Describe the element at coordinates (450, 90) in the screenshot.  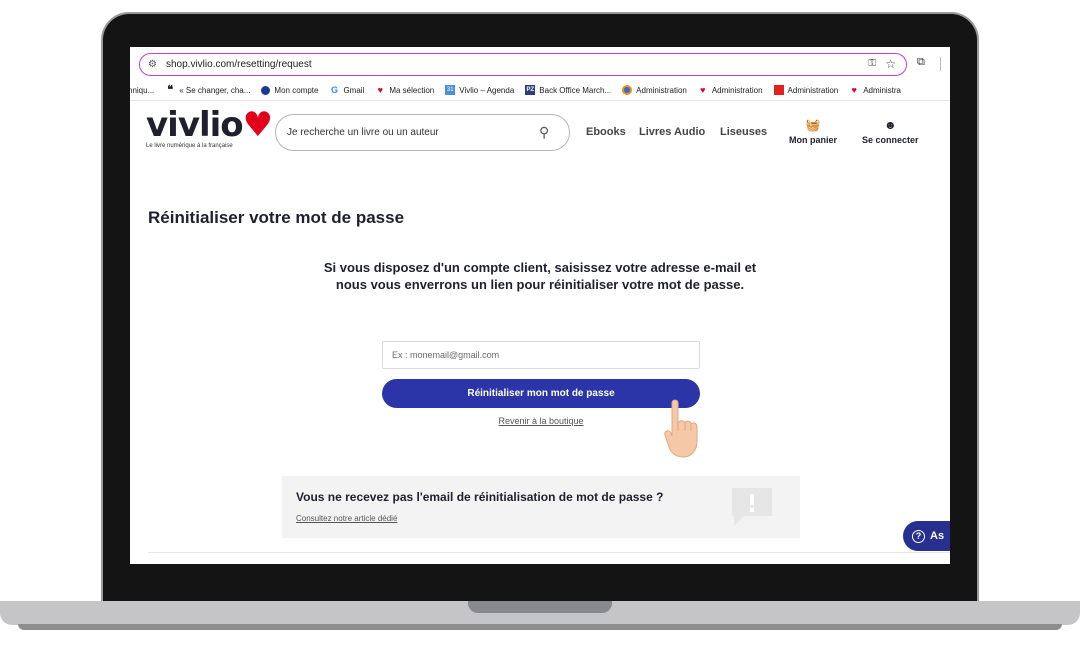
I see `calendar-icon: 31` at that location.